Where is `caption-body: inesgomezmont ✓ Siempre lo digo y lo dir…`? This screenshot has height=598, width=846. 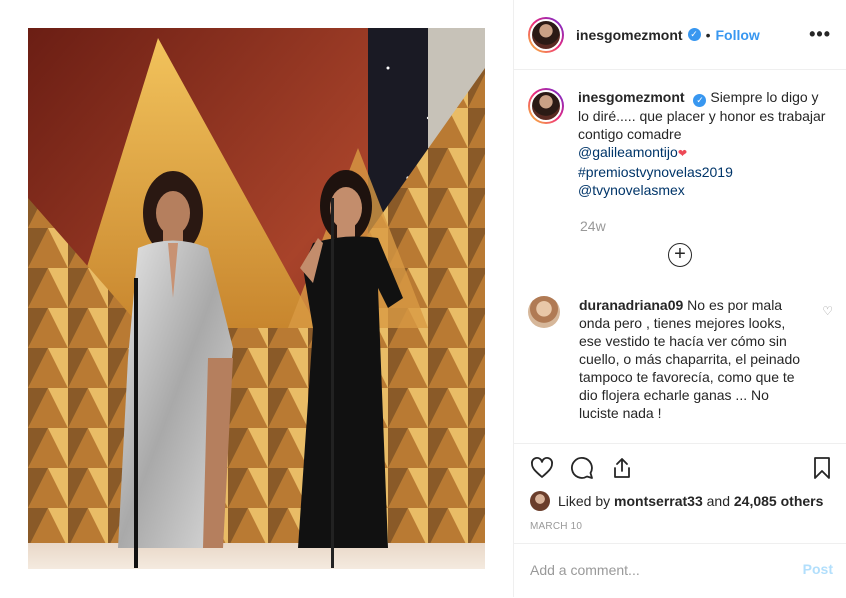
caption-body: inesgomezmont ✓ Siempre lo digo y lo dir… is located at coordinates (705, 143).